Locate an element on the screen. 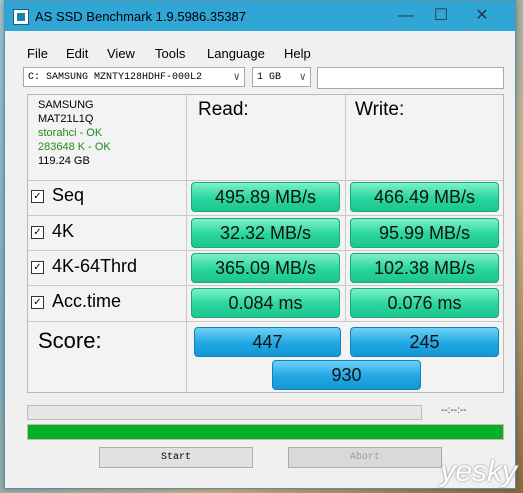 The width and height of the screenshot is (523, 493). maximize-icon: ☐ is located at coordinates (441, 16).